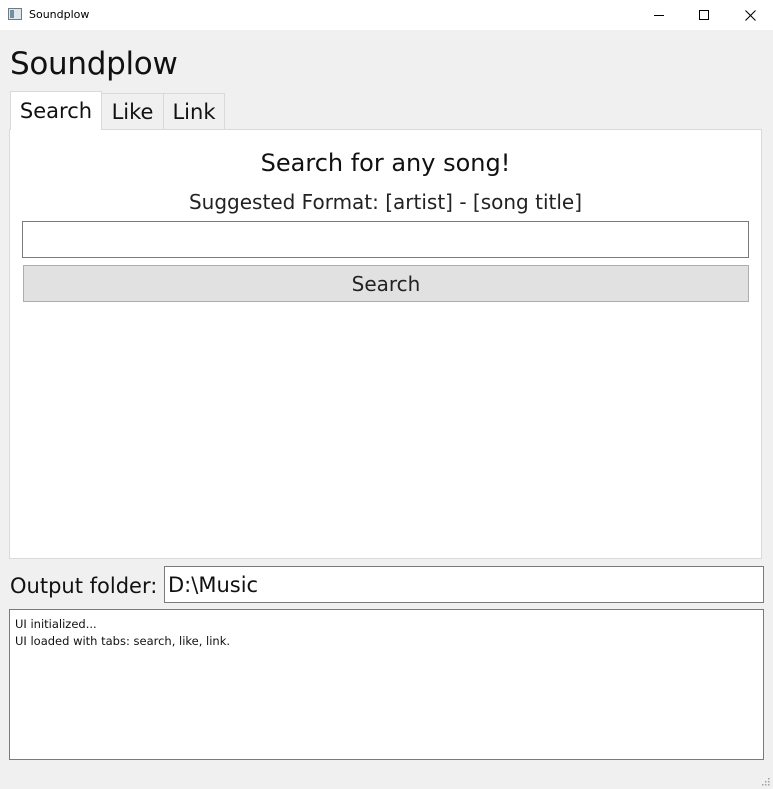  What do you see at coordinates (15, 14) in the screenshot?
I see `app-window-icon` at bounding box center [15, 14].